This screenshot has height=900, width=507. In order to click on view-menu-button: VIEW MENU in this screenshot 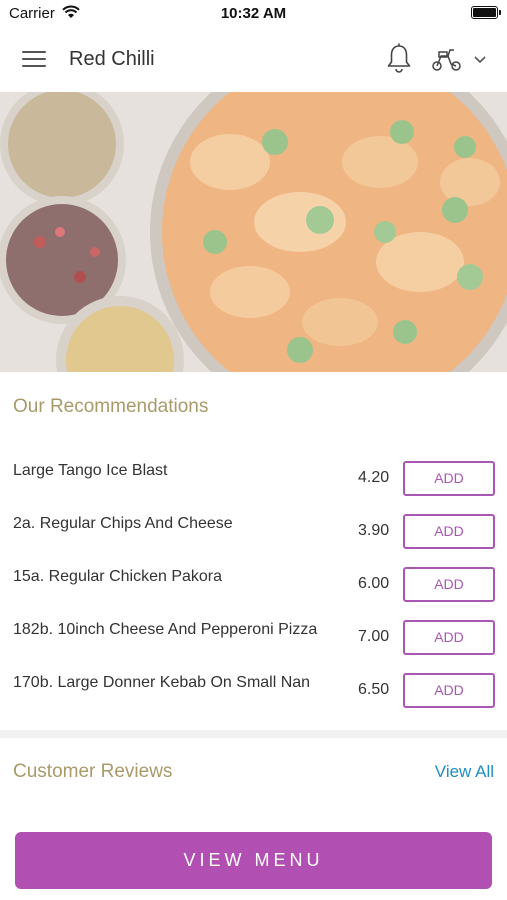, I will do `click(253, 860)`.